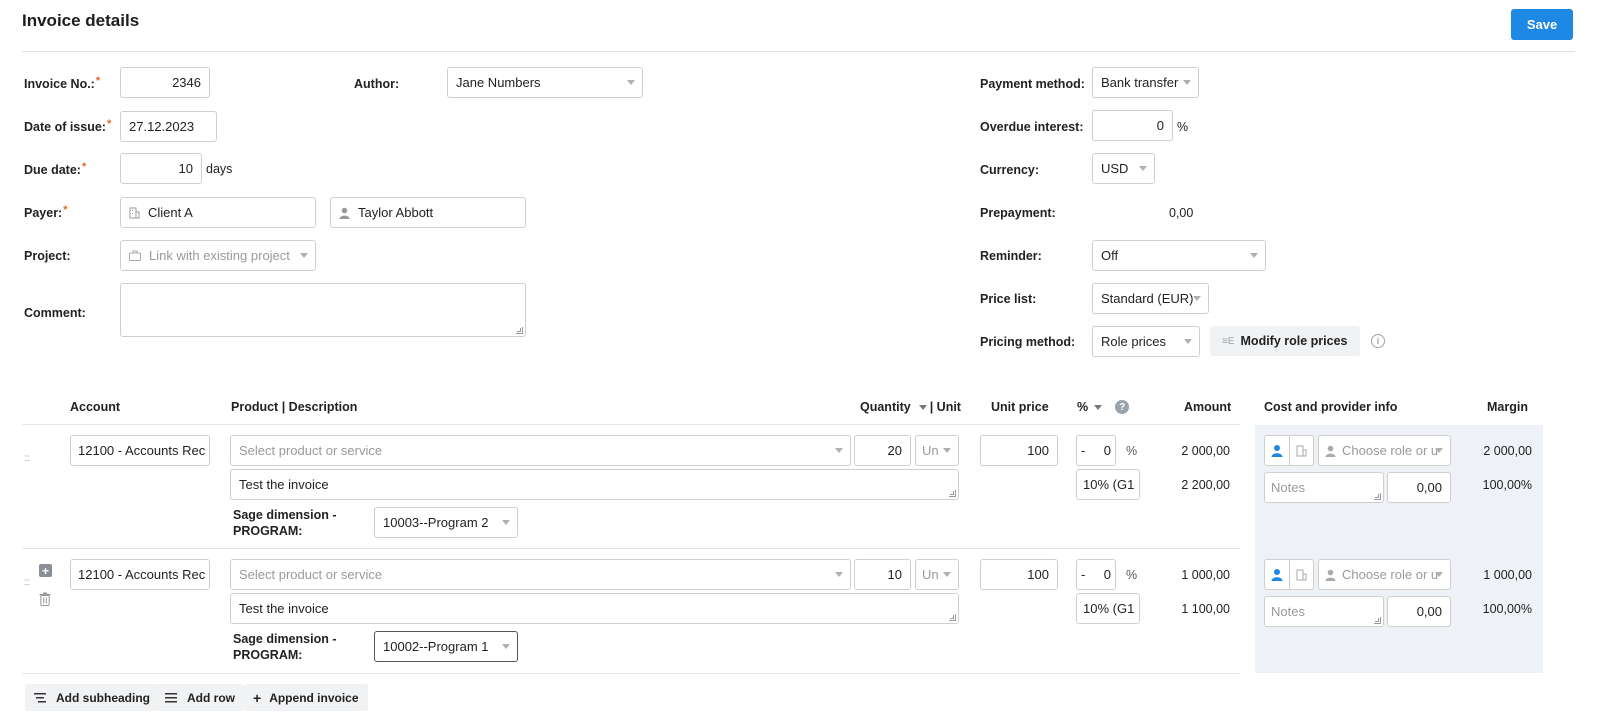 Image resolution: width=1600 pixels, height=727 pixels. I want to click on program-select: 10003--Program 2, so click(446, 522).